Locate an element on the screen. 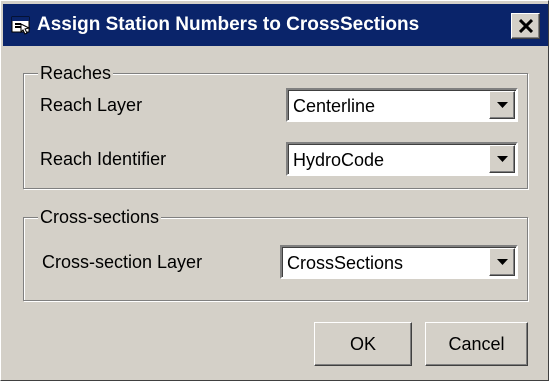  cross-section-layer-value: CrossSections is located at coordinates (345, 263).